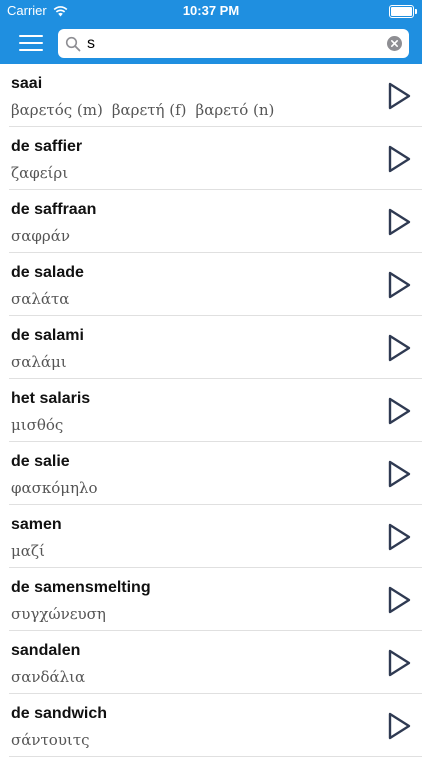  Describe the element at coordinates (211, 473) in the screenshot. I see `list-item: de salie φασκόμηλο` at that location.